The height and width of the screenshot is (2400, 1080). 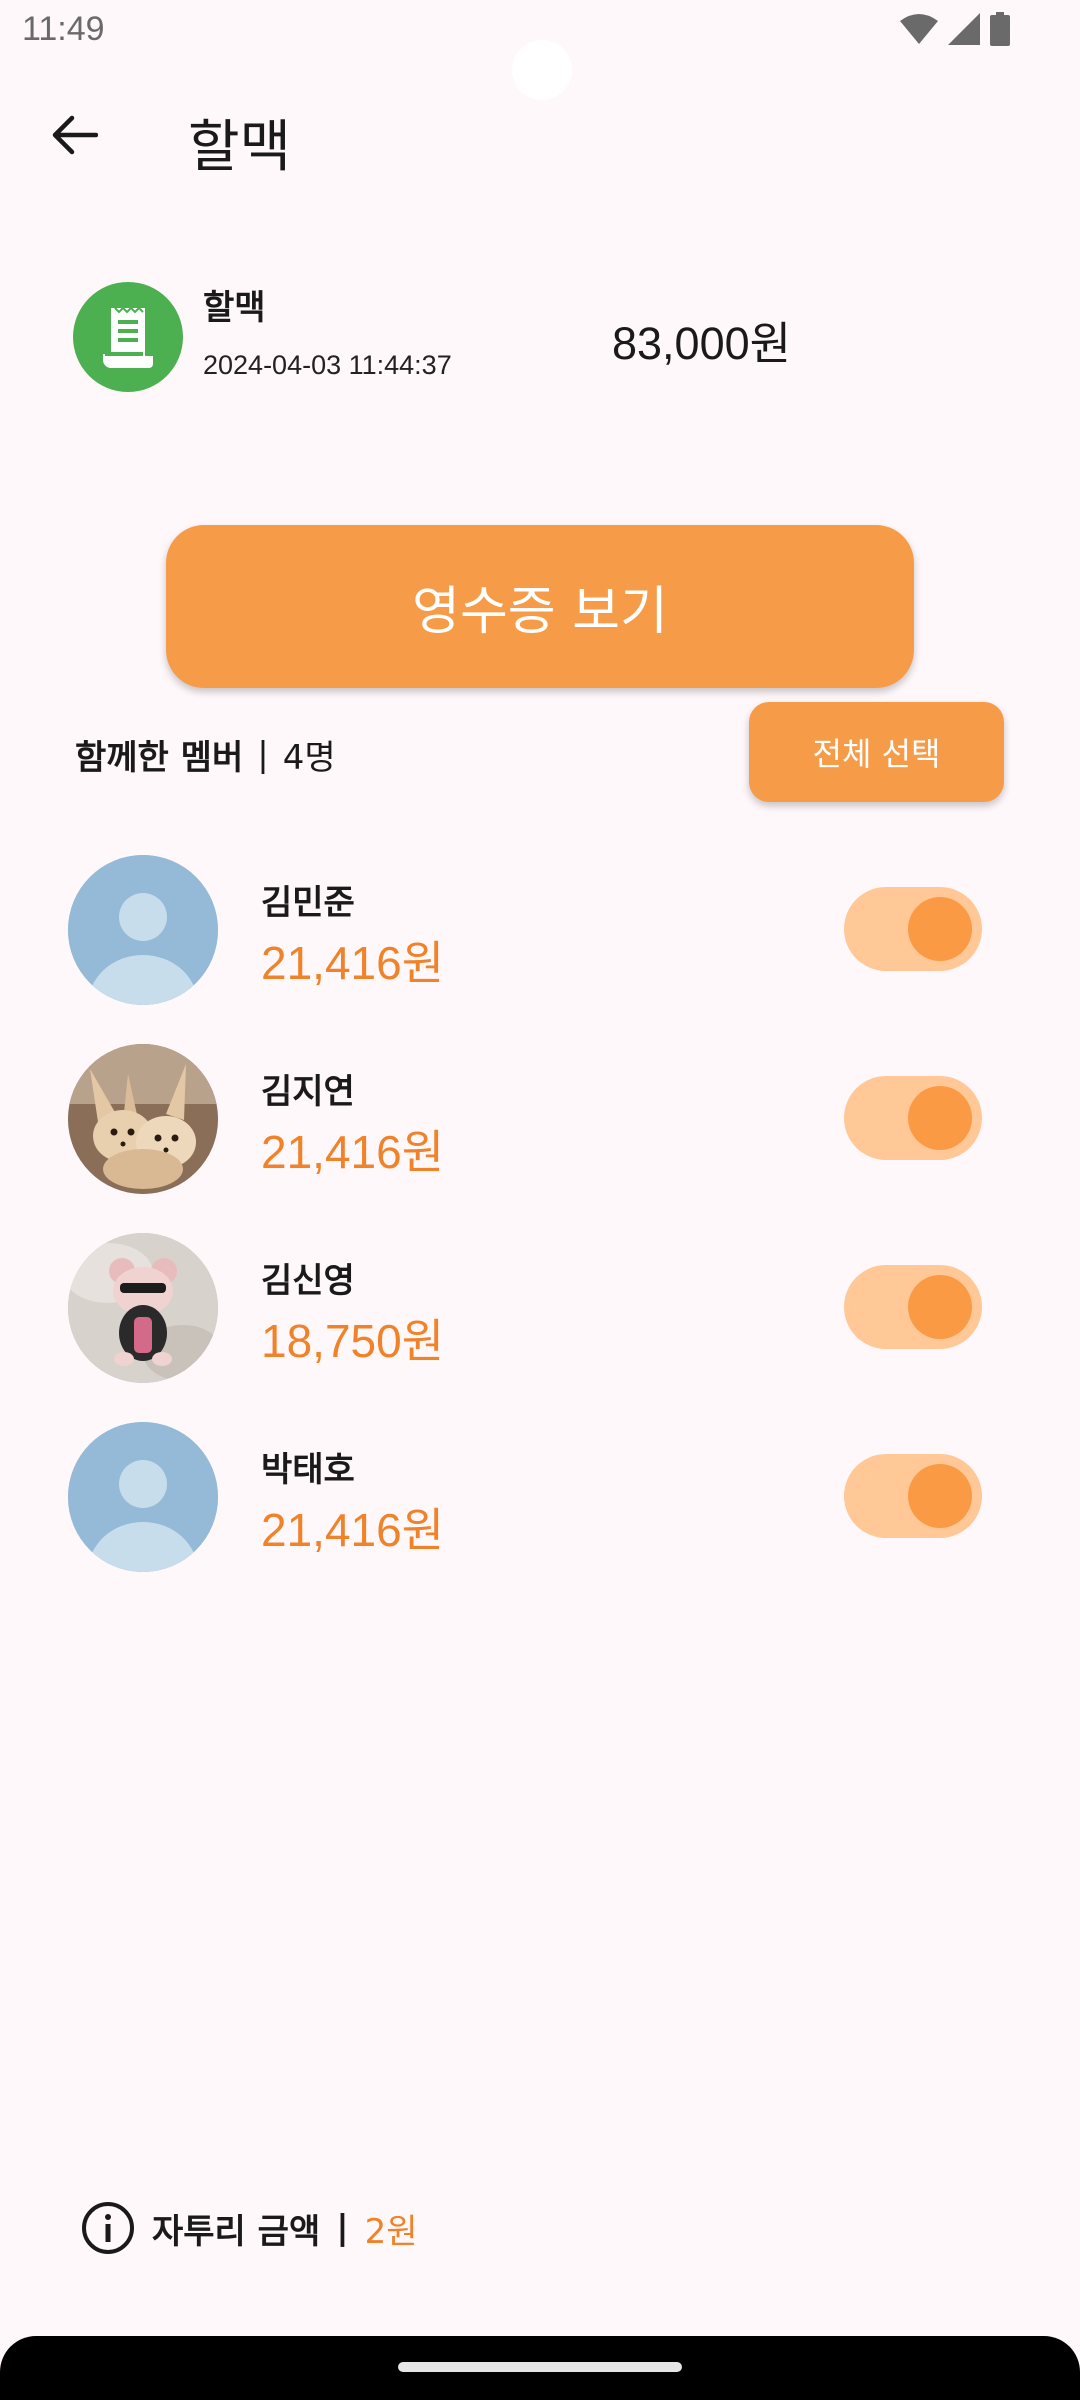 What do you see at coordinates (964, 29) in the screenshot?
I see `signal-icon` at bounding box center [964, 29].